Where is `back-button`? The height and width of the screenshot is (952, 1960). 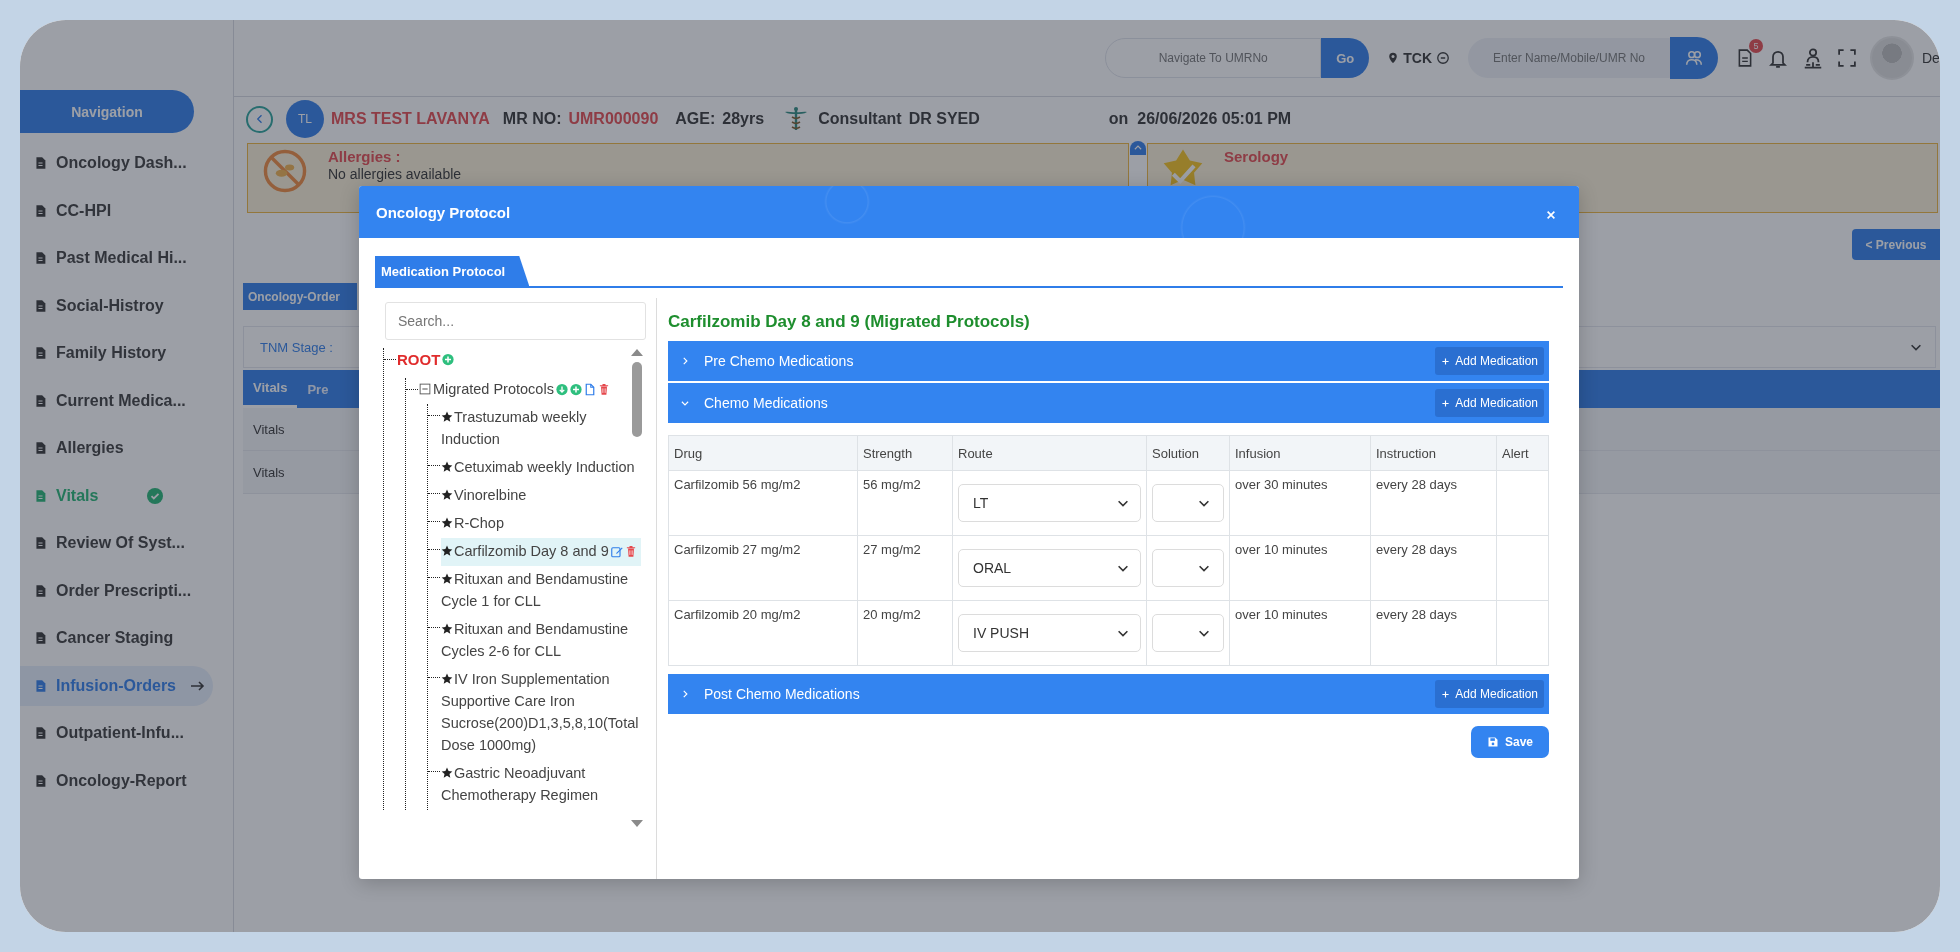
back-button is located at coordinates (259, 119).